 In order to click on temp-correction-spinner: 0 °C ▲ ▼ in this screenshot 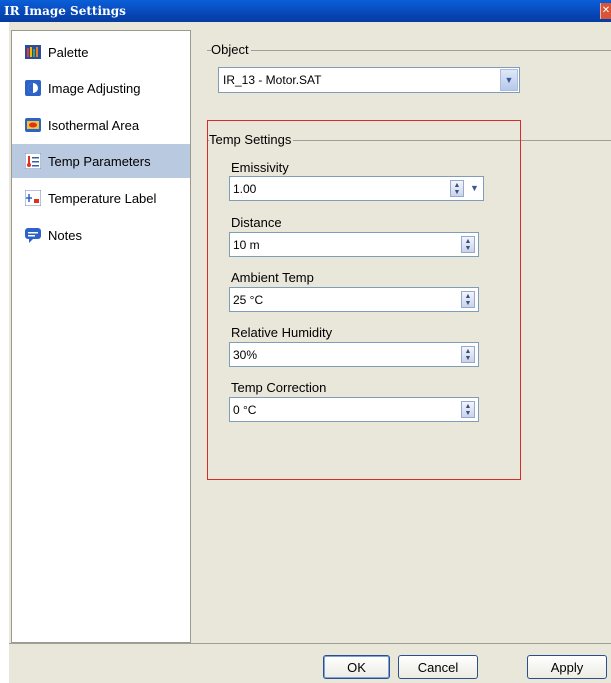, I will do `click(354, 409)`.